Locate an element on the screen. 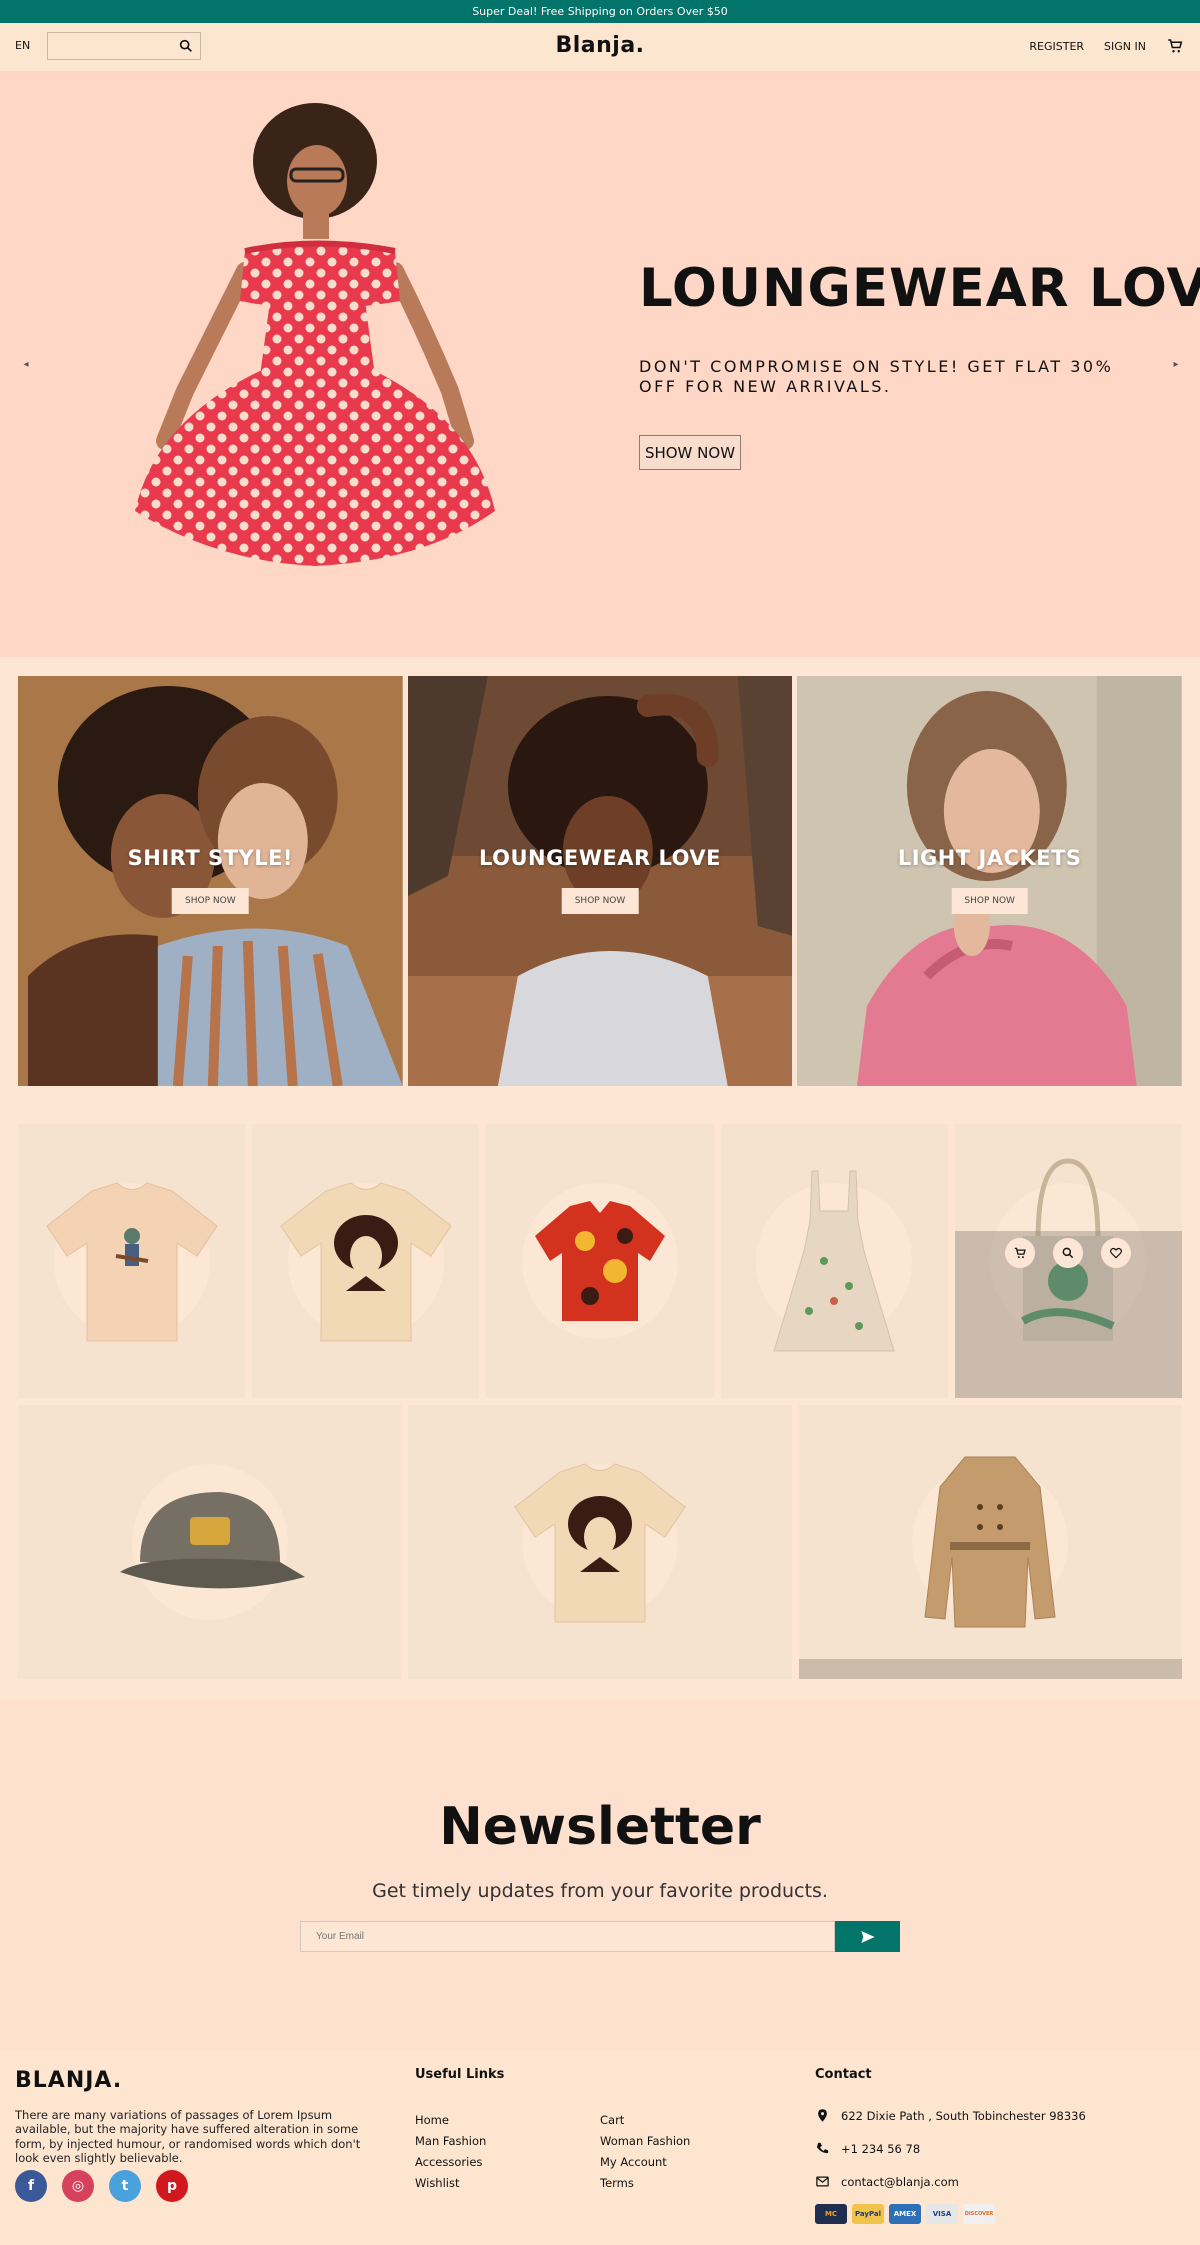 This screenshot has width=1200, height=2245. product-card-floral-dress is located at coordinates (834, 1261).